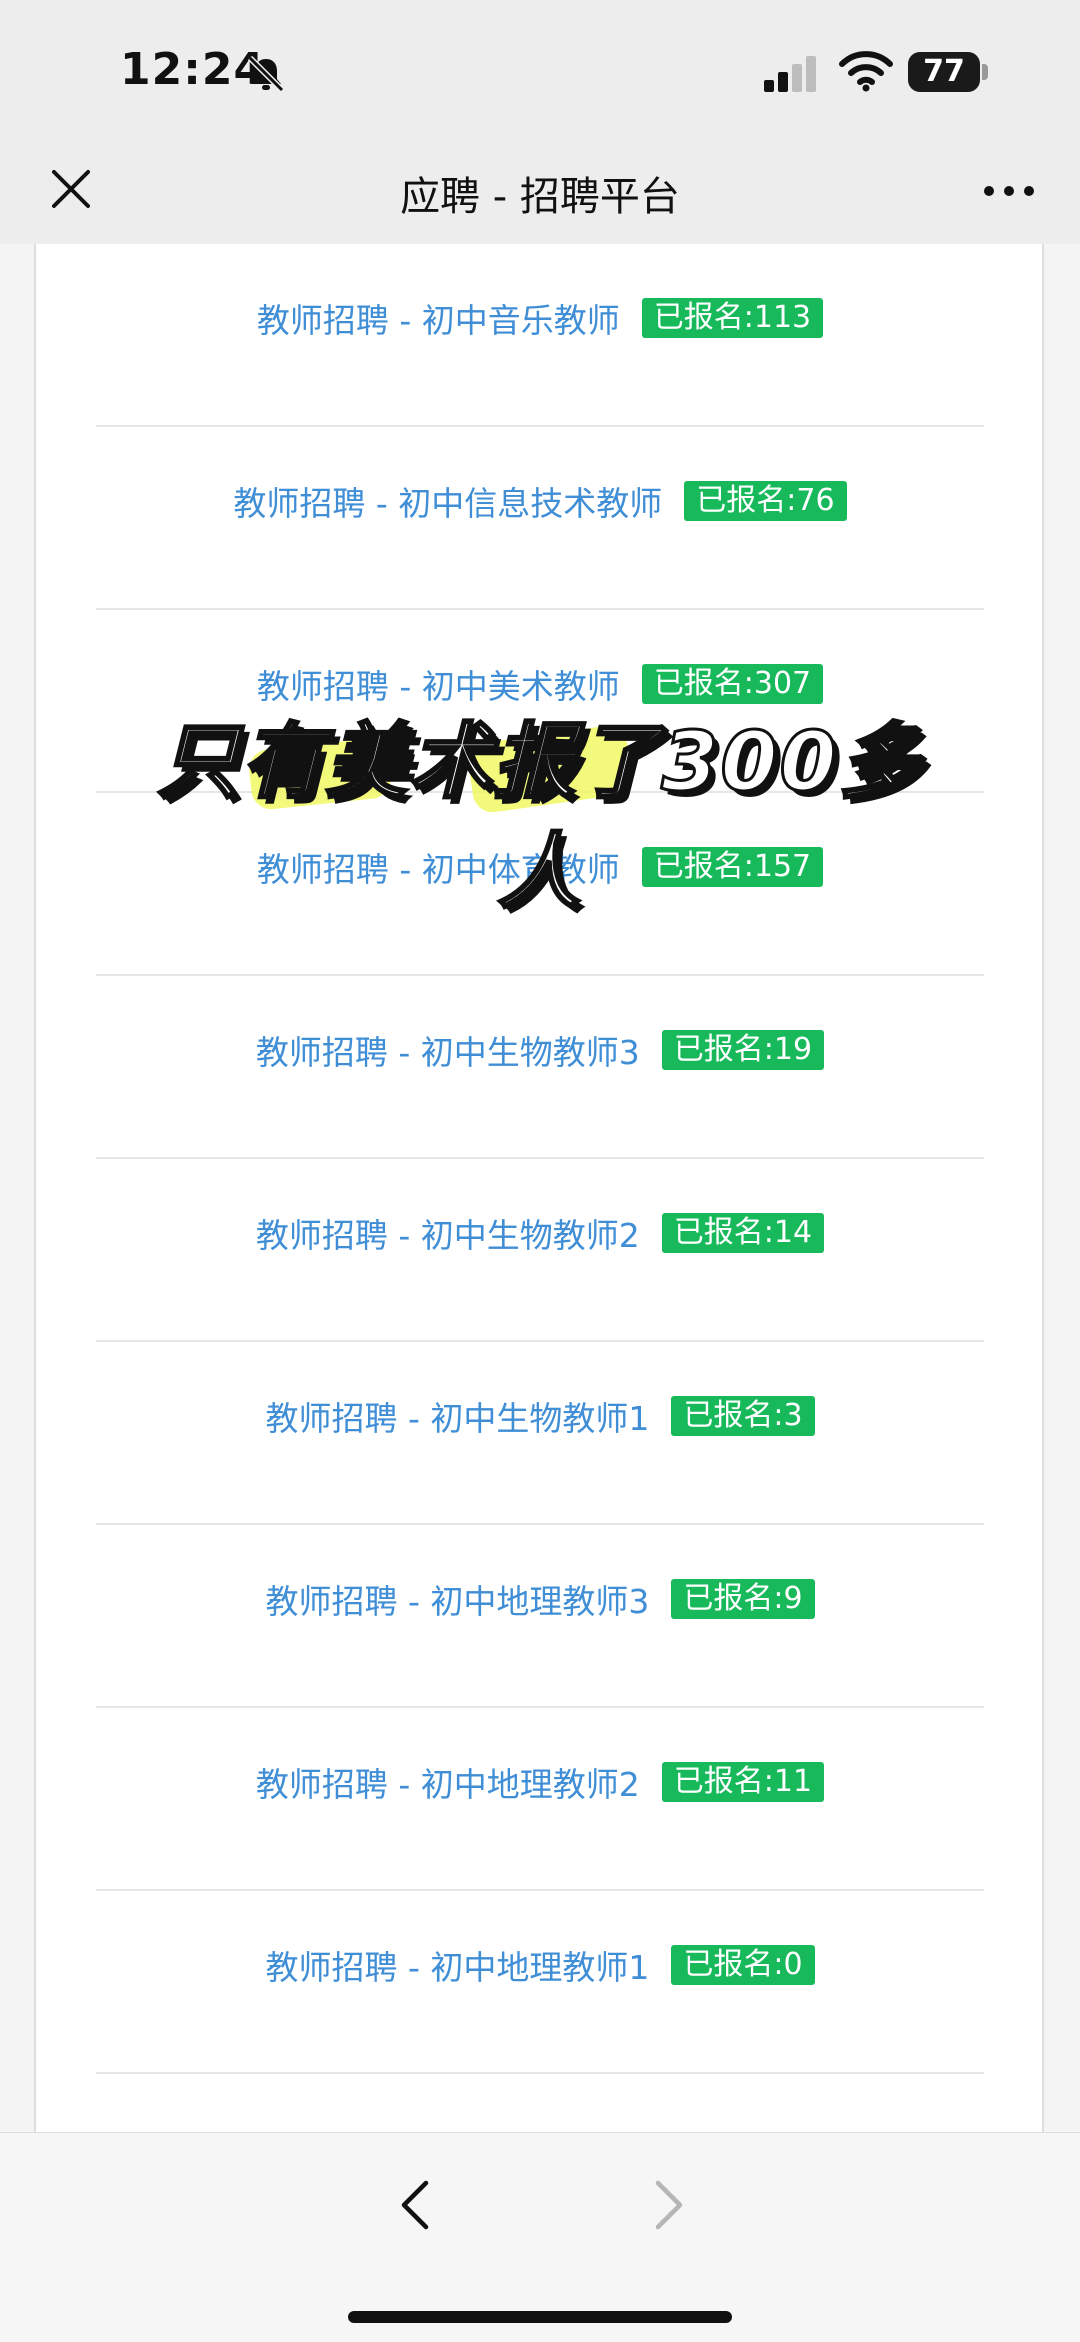  I want to click on signal-icon, so click(790, 74).